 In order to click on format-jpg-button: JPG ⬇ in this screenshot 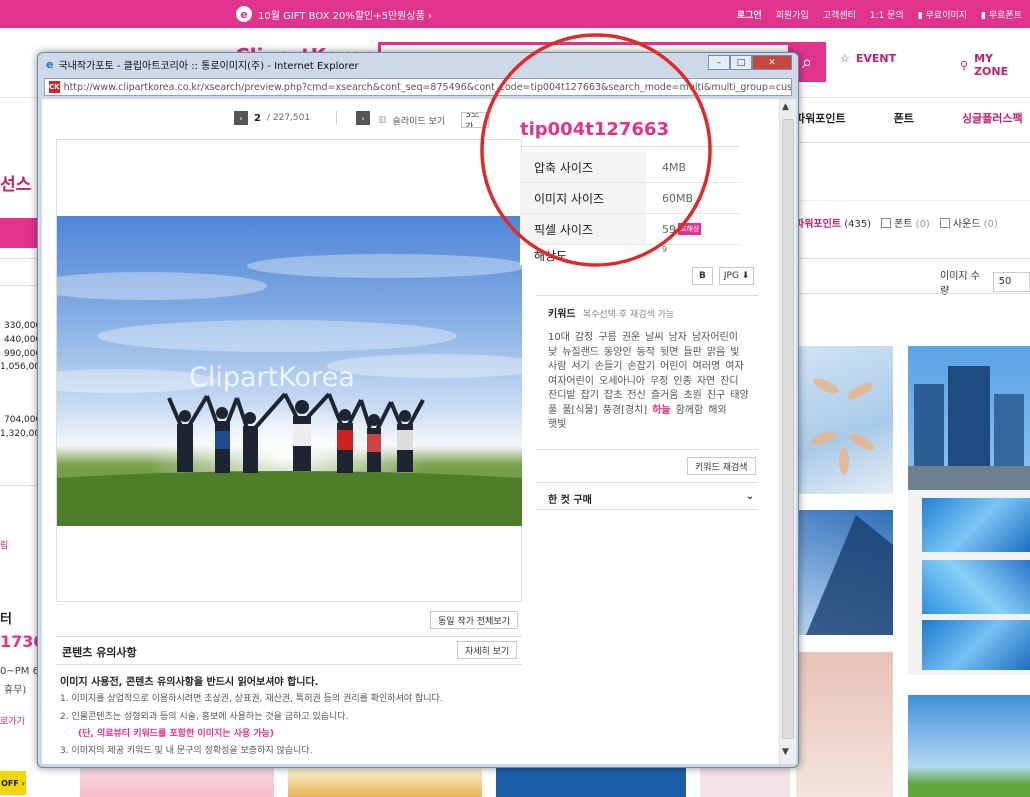, I will do `click(736, 276)`.